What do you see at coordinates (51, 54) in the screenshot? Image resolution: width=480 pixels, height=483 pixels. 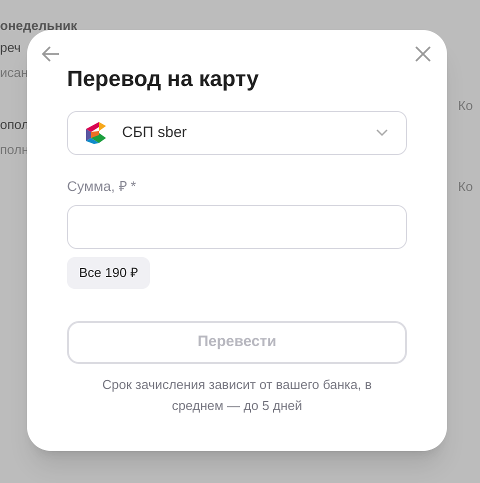 I see `back-arrow-icon` at bounding box center [51, 54].